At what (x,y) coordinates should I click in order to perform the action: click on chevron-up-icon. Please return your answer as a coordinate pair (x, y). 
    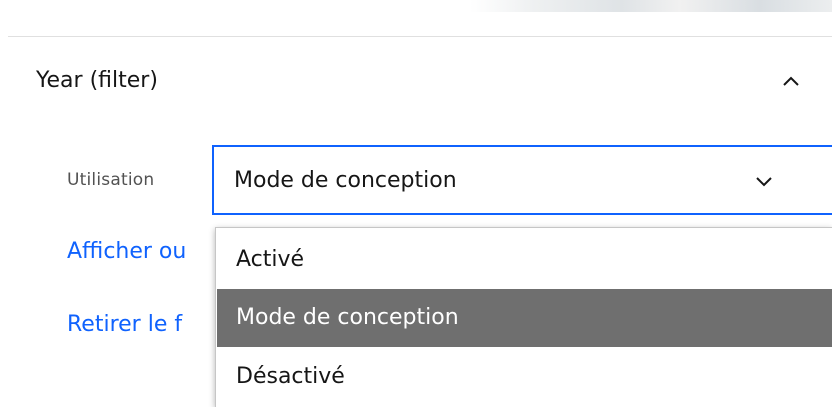
    Looking at the image, I should click on (791, 81).